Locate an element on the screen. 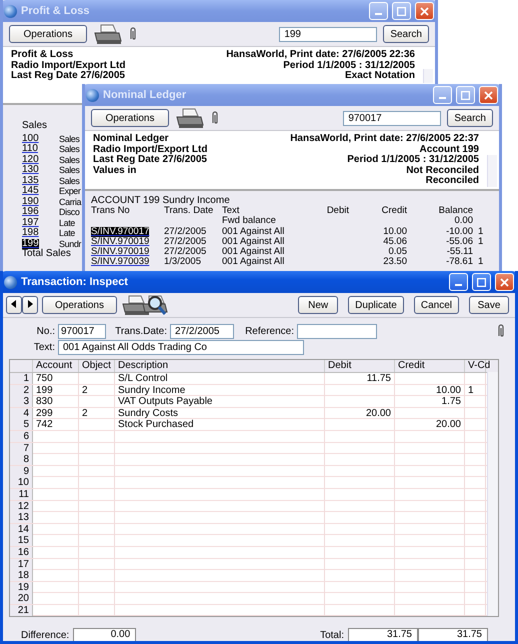 Image resolution: width=518 pixels, height=644 pixels. table-cell-text: 23.50 is located at coordinates (394, 262).